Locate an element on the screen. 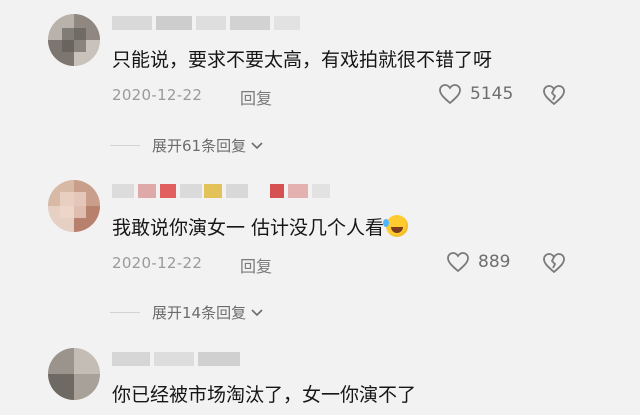  expand-replies-button: 展开14条回复 is located at coordinates (187, 312).